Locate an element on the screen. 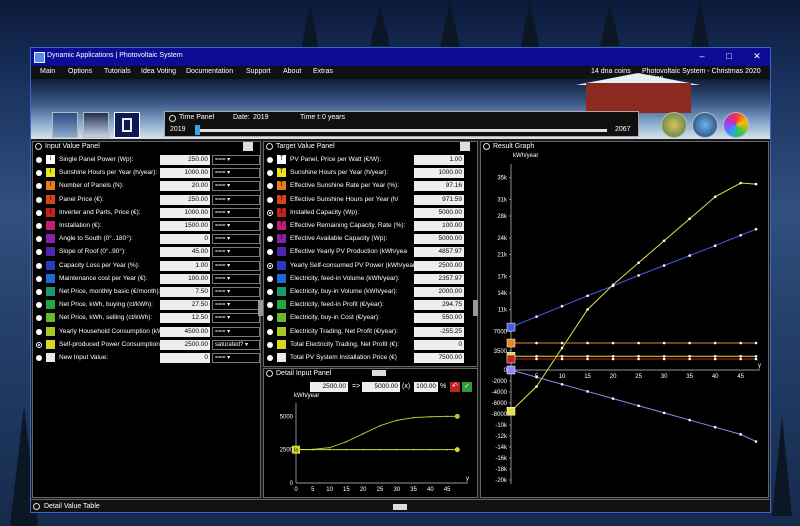 The image size is (800, 526). earth-globe-icon is located at coordinates (705, 125).